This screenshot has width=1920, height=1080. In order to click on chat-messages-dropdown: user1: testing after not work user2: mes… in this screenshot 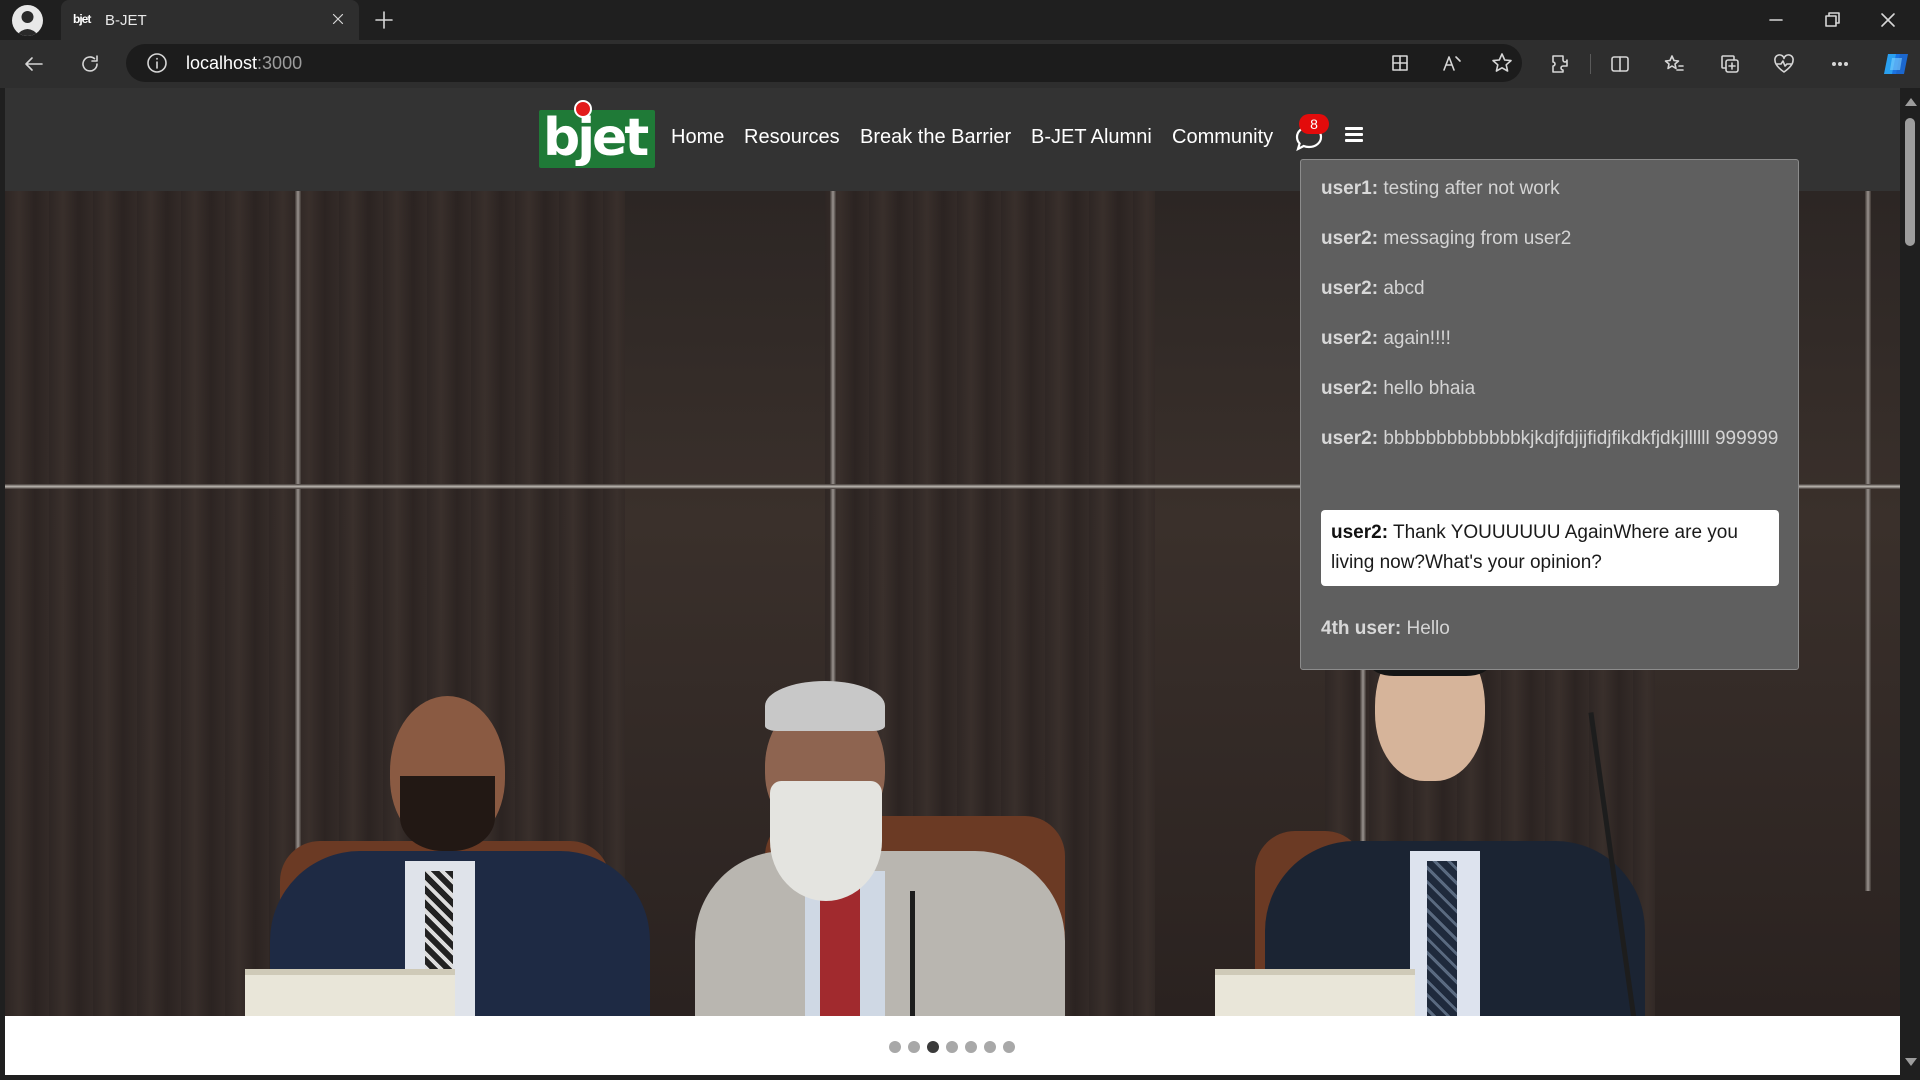, I will do `click(1549, 414)`.